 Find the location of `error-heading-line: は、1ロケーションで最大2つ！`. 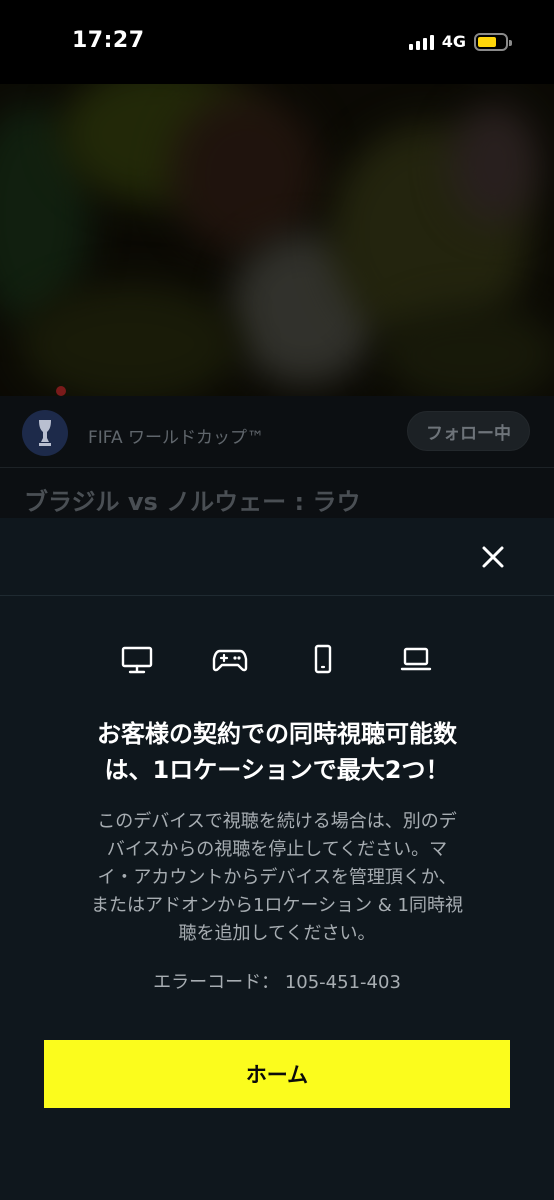

error-heading-line: は、1ロケーションで最大2つ！ is located at coordinates (277, 770).